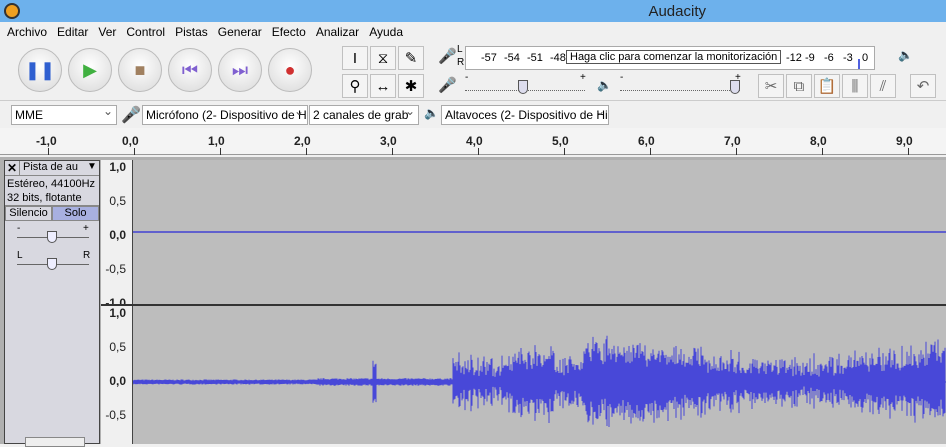 This screenshot has height=447, width=946. I want to click on window-title: Audacity, so click(677, 11).